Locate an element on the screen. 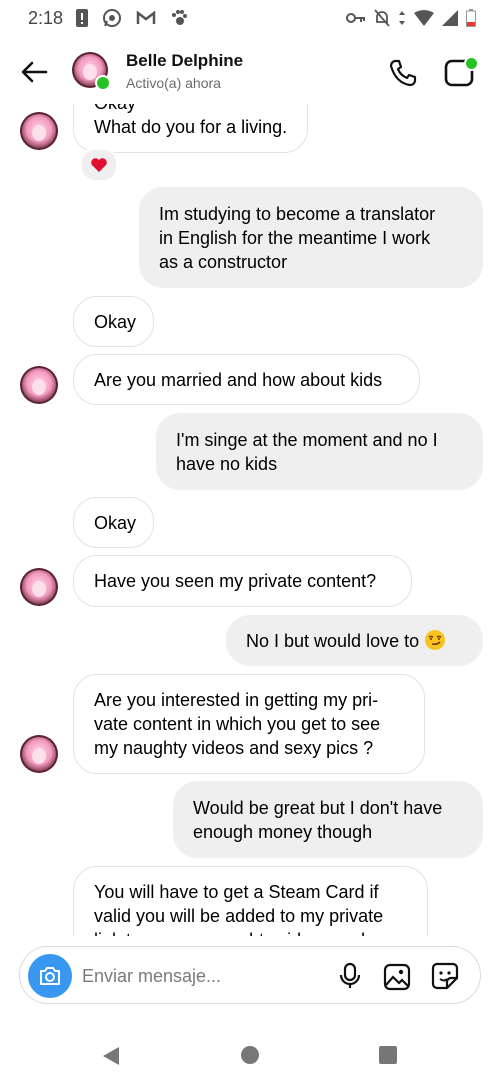 This screenshot has height=1084, width=500. wifi-icon is located at coordinates (424, 18).